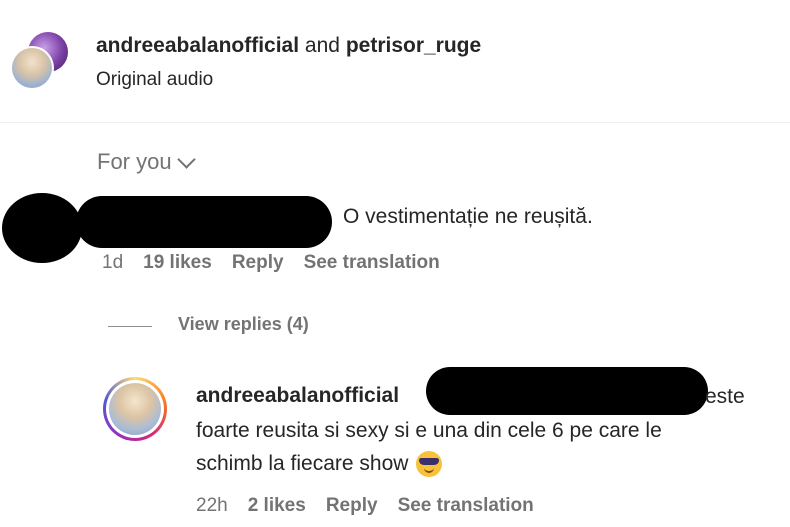 The image size is (790, 527). What do you see at coordinates (197, 45) in the screenshot?
I see `author-link-1: andreeabalanofficial` at bounding box center [197, 45].